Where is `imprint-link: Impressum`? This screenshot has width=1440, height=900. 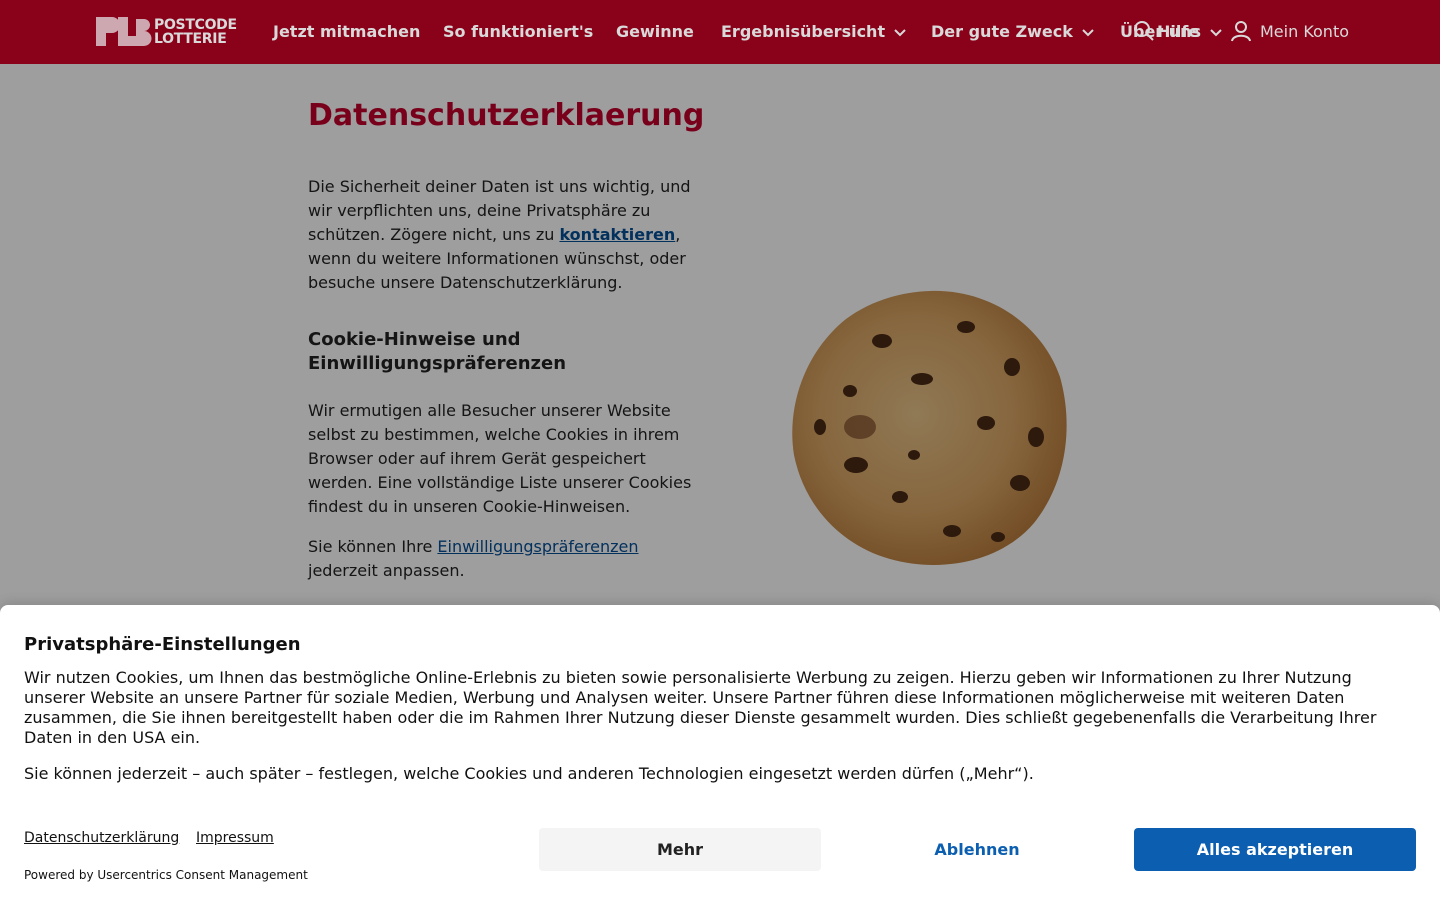
imprint-link: Impressum is located at coordinates (235, 838).